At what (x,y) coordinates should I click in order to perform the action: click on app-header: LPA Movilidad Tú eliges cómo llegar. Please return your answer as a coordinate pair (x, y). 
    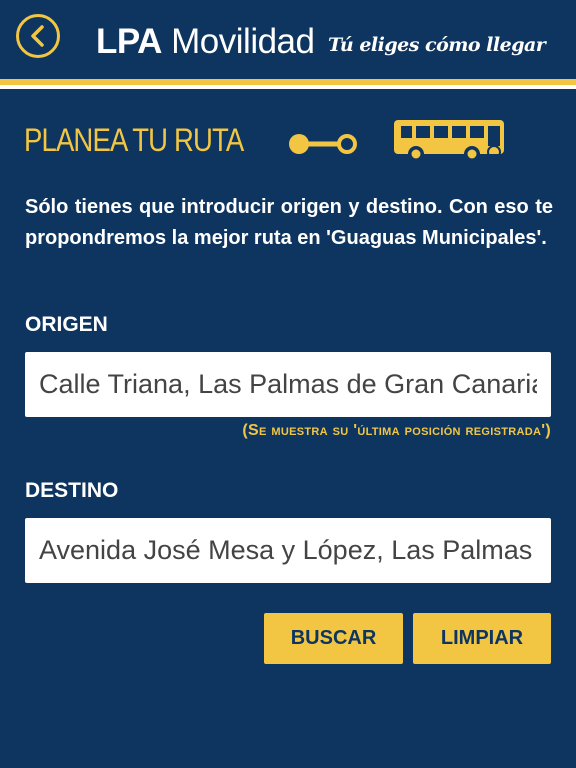
    Looking at the image, I should click on (288, 39).